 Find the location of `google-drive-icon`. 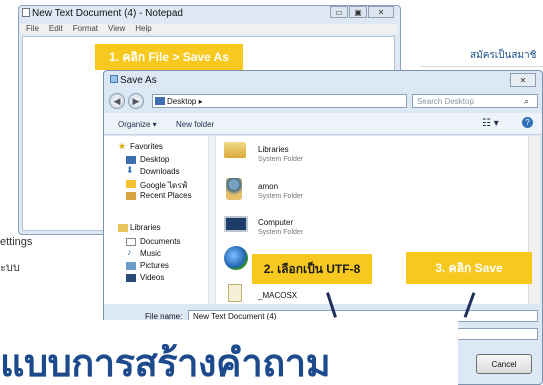

google-drive-icon is located at coordinates (131, 184).